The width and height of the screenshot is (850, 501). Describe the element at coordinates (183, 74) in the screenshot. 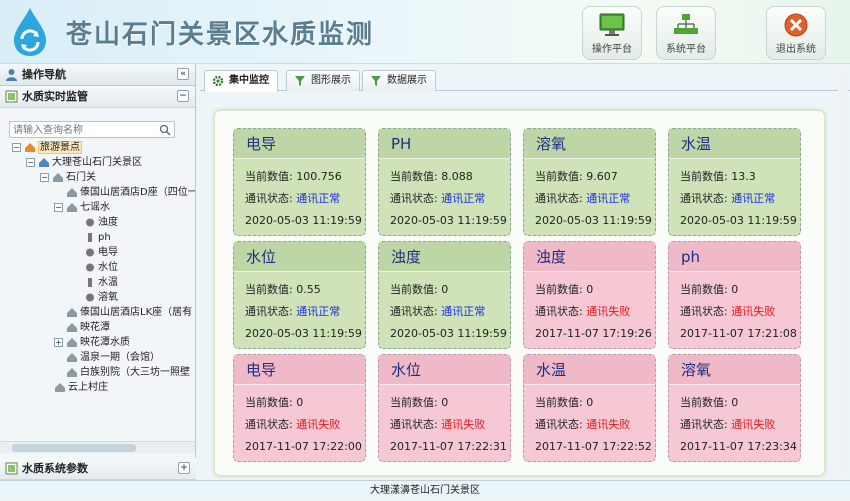

I see `collapse-sidebar-button: «` at that location.